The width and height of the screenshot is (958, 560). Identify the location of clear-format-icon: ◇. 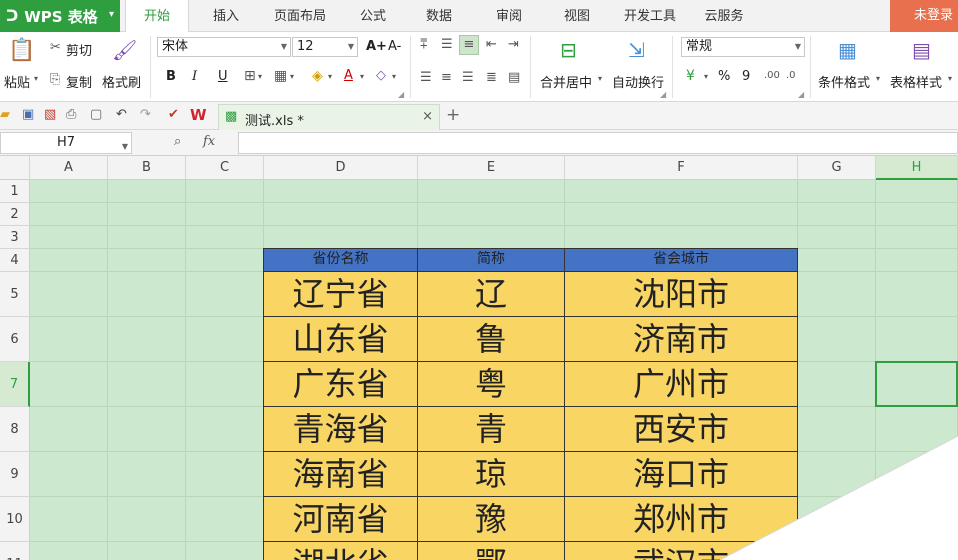
(381, 75).